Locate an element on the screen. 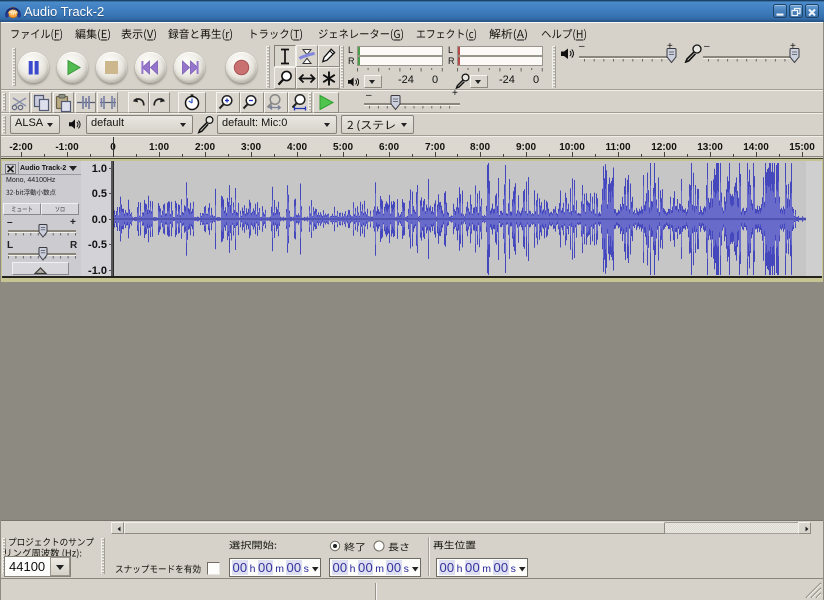 The width and height of the screenshot is (824, 600). svg-text: 13:00 is located at coordinates (710, 147).